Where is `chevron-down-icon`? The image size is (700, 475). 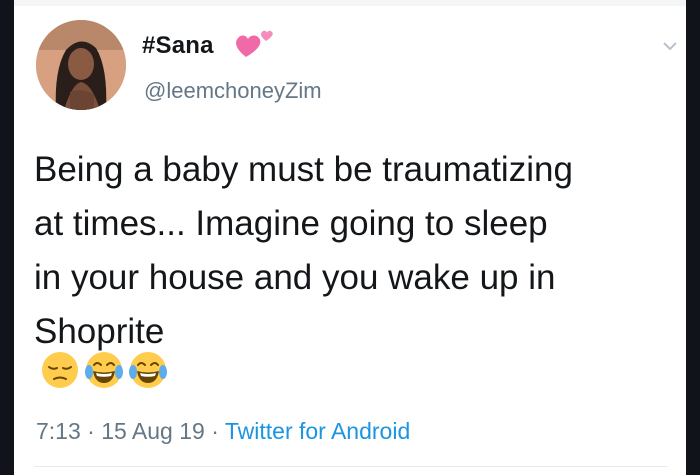 chevron-down-icon is located at coordinates (670, 46).